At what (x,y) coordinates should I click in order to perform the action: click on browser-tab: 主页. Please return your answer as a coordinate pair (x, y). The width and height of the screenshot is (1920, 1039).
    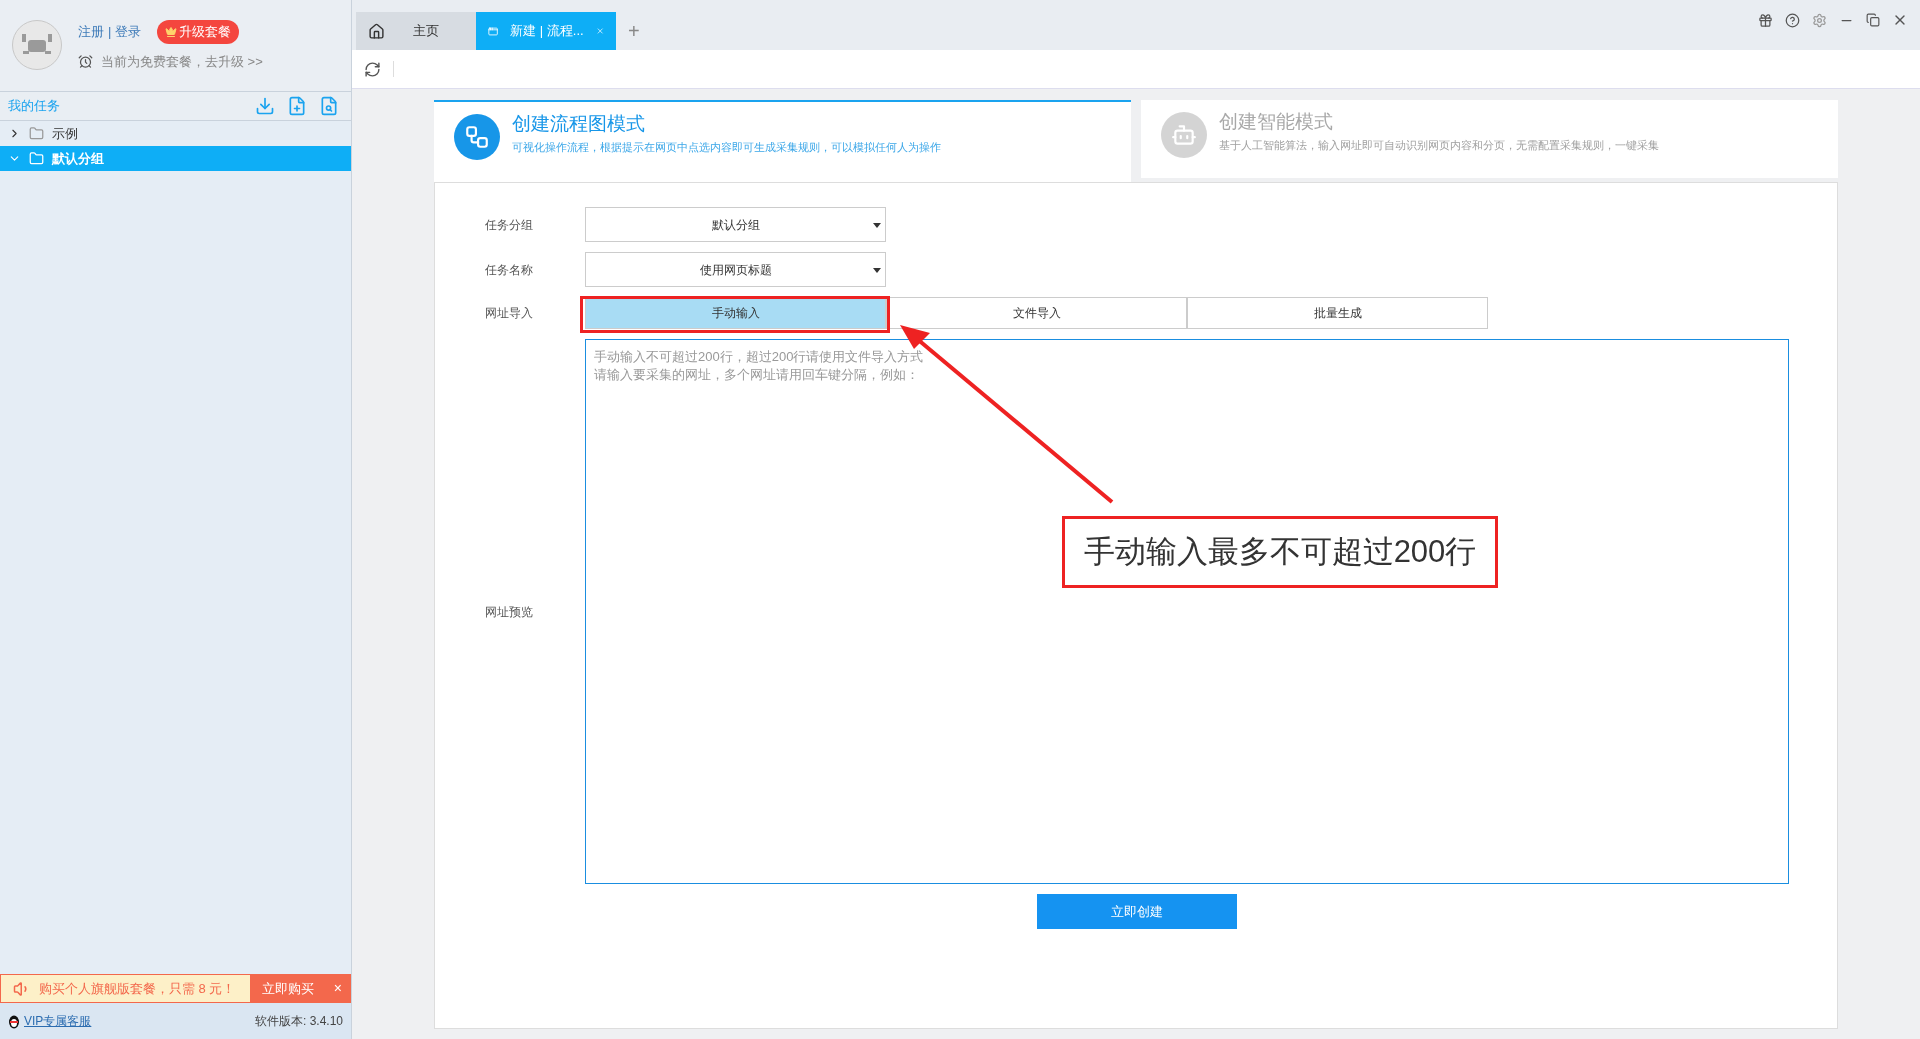
    Looking at the image, I should click on (416, 31).